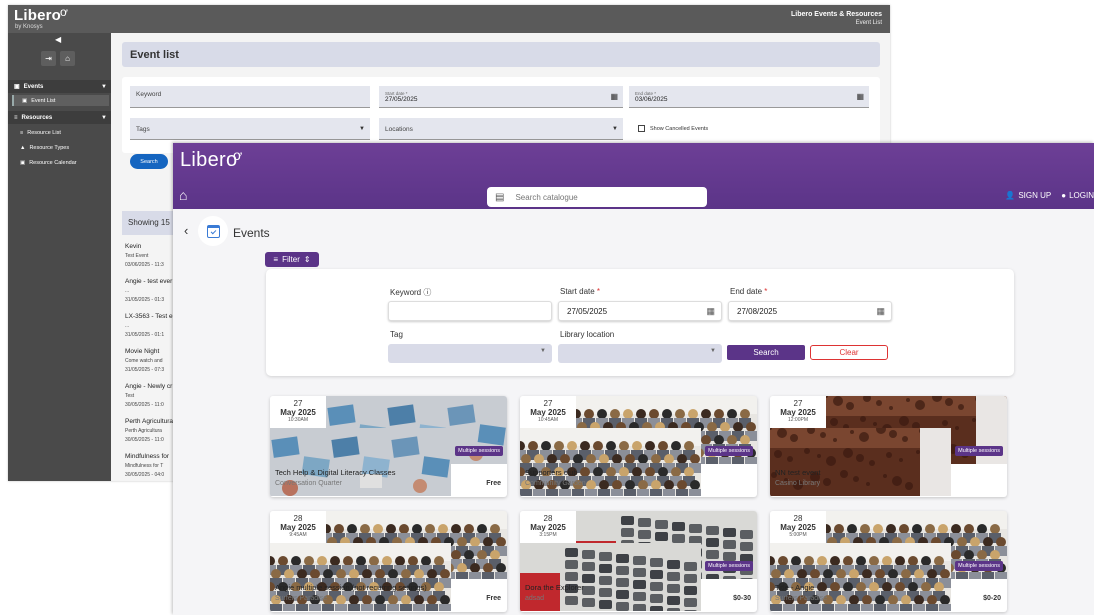 This screenshot has width=1094, height=615. Describe the element at coordinates (335, 472) in the screenshot. I see `event-title: Tech Help & Digital Literacy Classes` at that location.